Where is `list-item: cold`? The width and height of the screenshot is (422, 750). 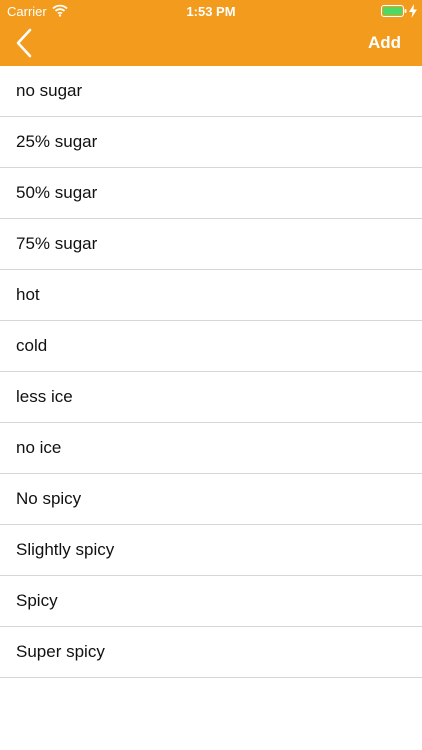
list-item: cold is located at coordinates (211, 346).